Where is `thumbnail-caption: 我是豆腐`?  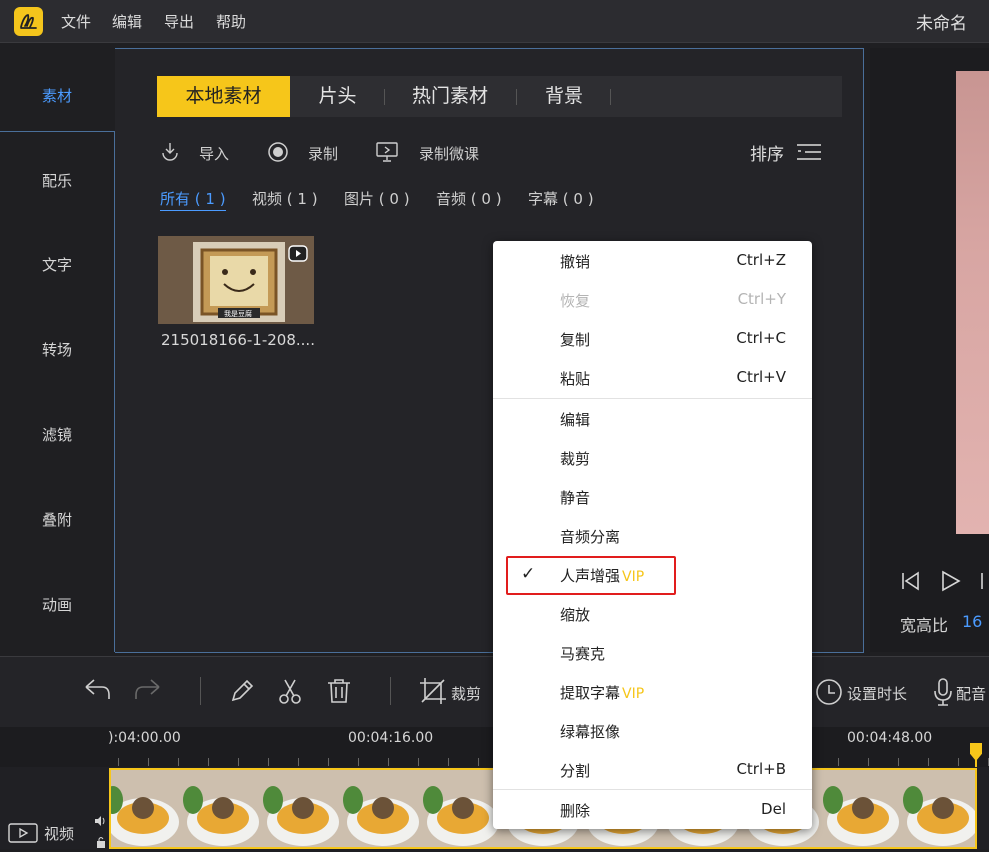
thumbnail-caption: 我是豆腐 is located at coordinates (238, 314).